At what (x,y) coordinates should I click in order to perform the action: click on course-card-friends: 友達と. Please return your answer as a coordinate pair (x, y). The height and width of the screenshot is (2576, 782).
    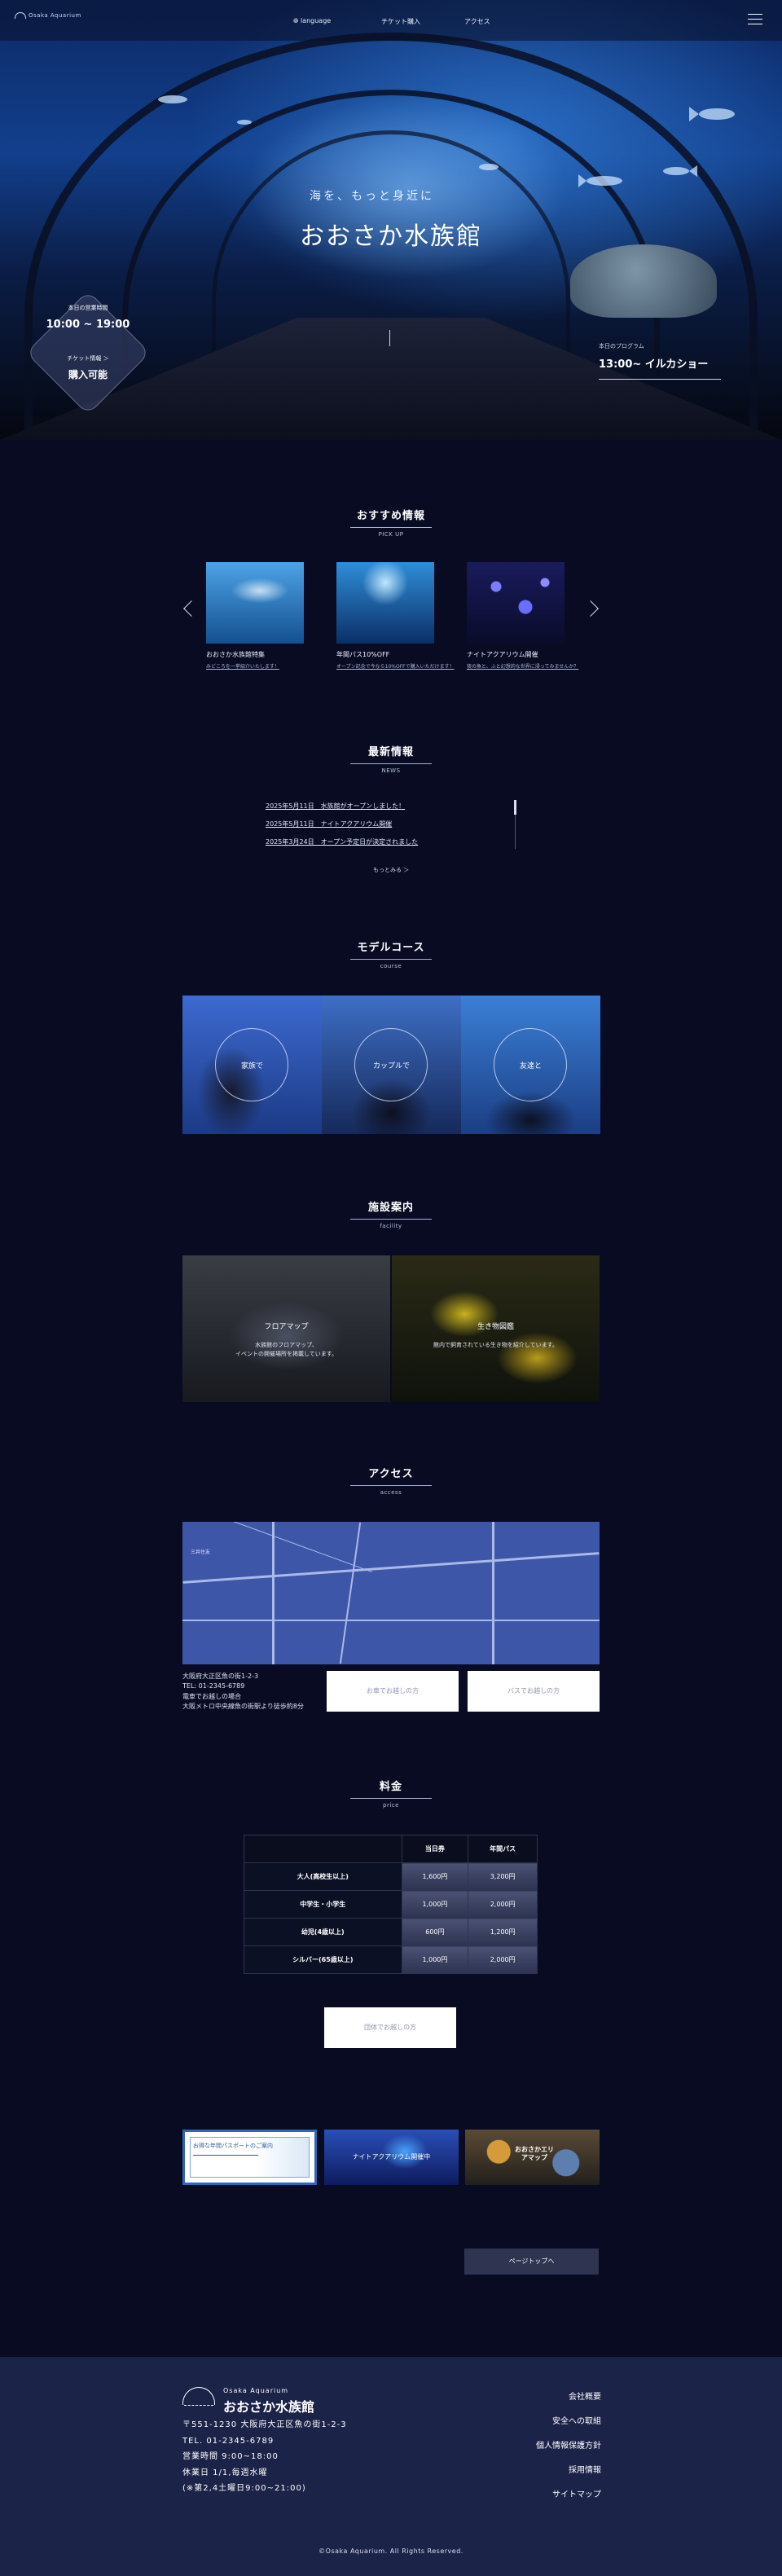
    Looking at the image, I should click on (530, 1065).